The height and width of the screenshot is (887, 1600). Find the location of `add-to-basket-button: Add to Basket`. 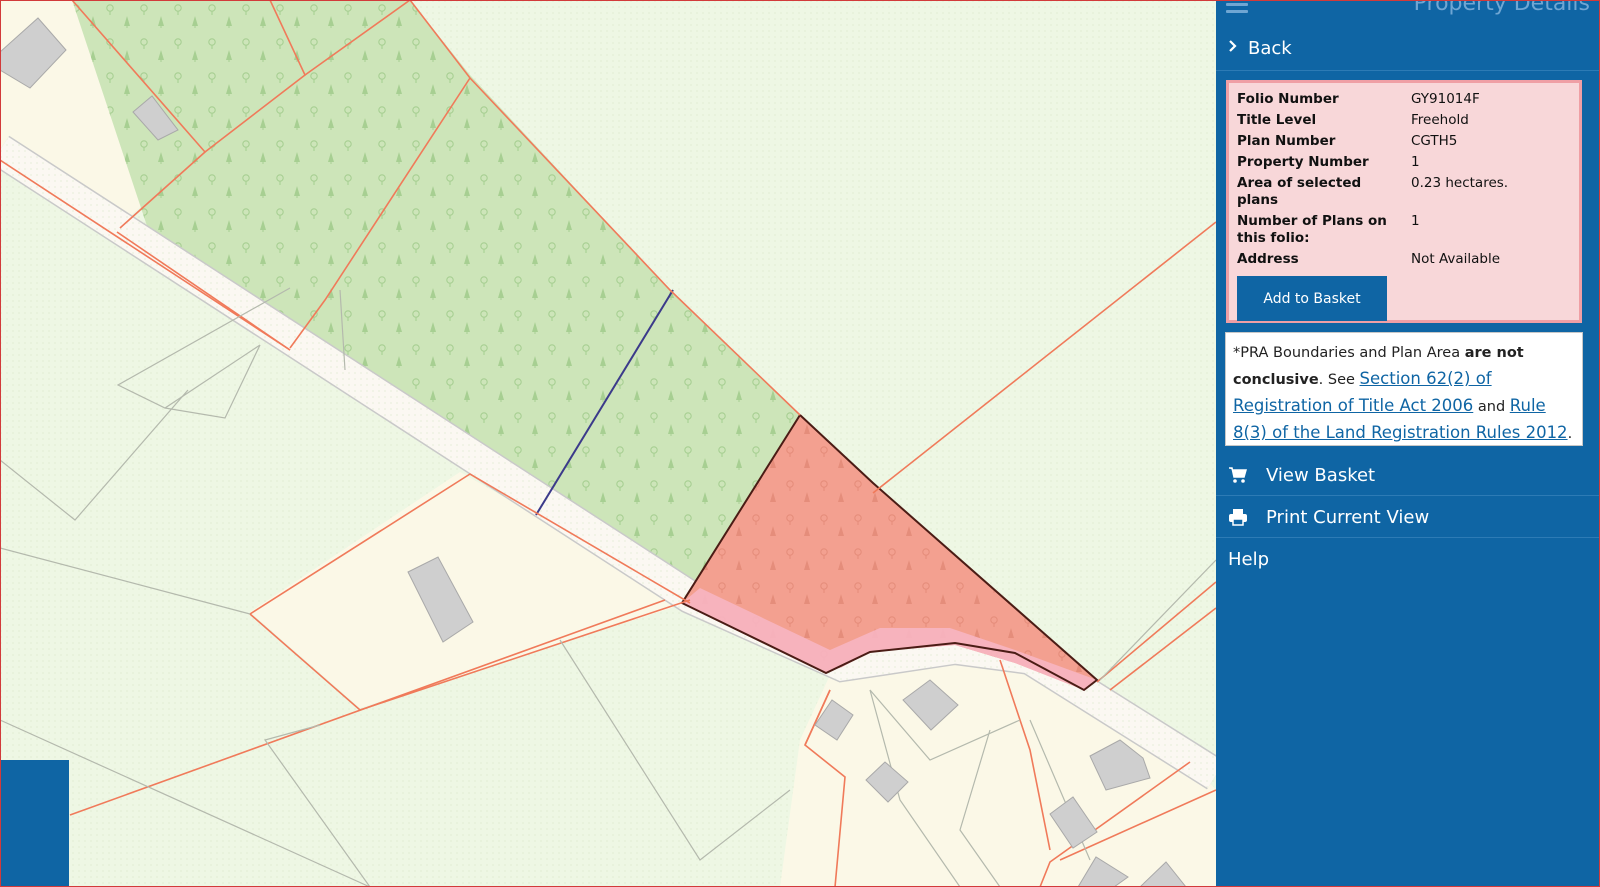

add-to-basket-button: Add to Basket is located at coordinates (1312, 298).